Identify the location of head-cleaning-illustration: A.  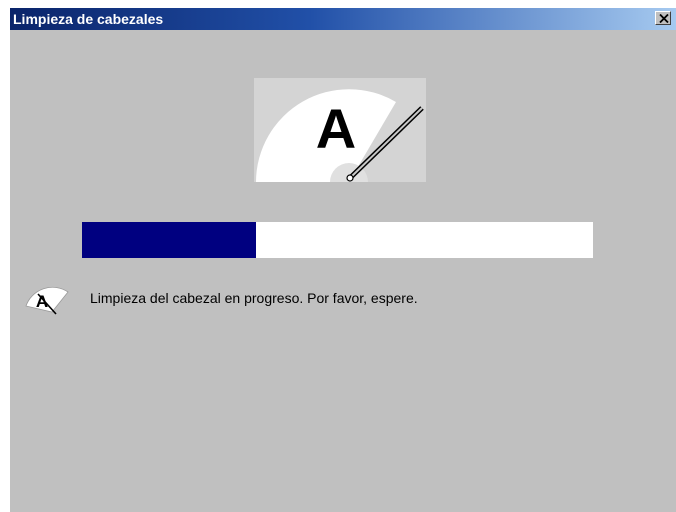
(340, 130).